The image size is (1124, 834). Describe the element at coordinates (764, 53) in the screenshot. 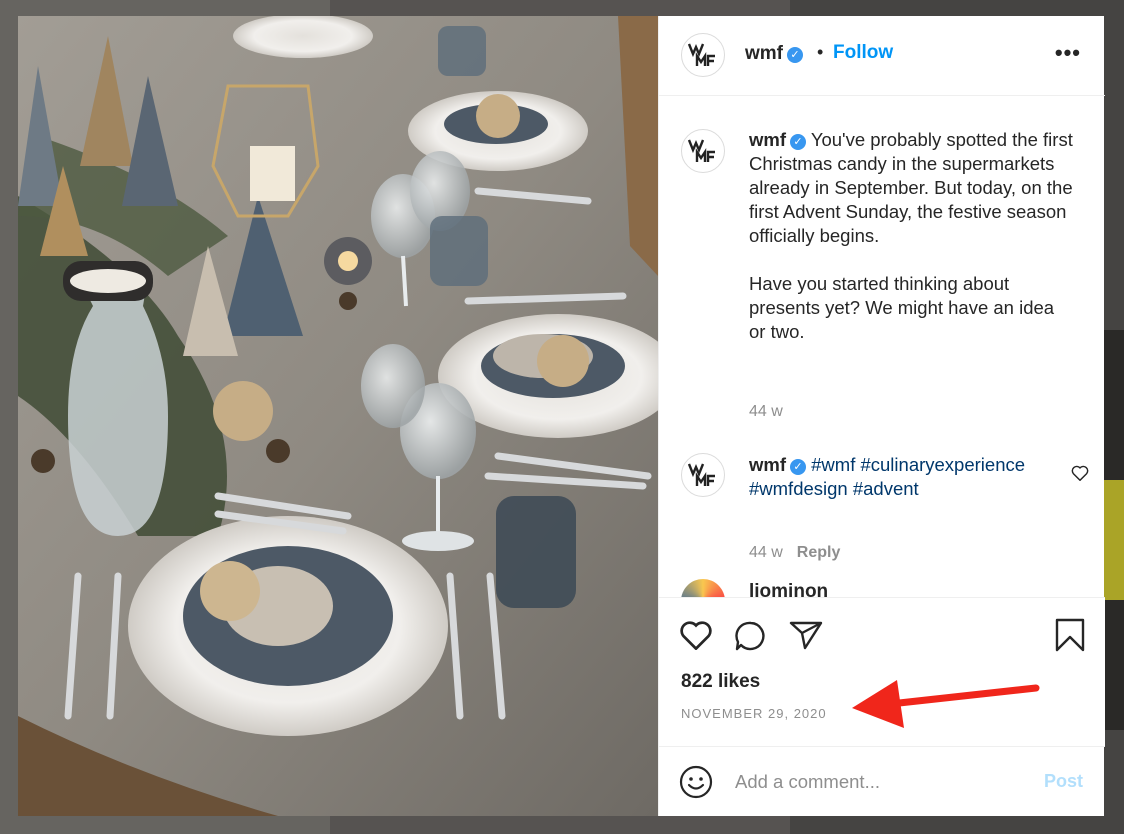

I see `username-text: wmf` at that location.